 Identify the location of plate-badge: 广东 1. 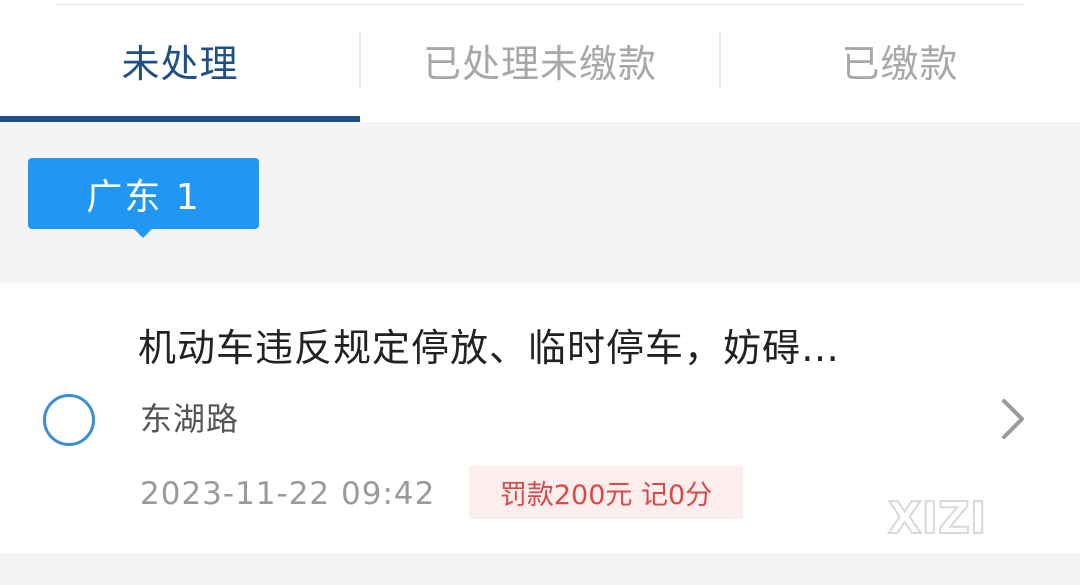
(143, 193).